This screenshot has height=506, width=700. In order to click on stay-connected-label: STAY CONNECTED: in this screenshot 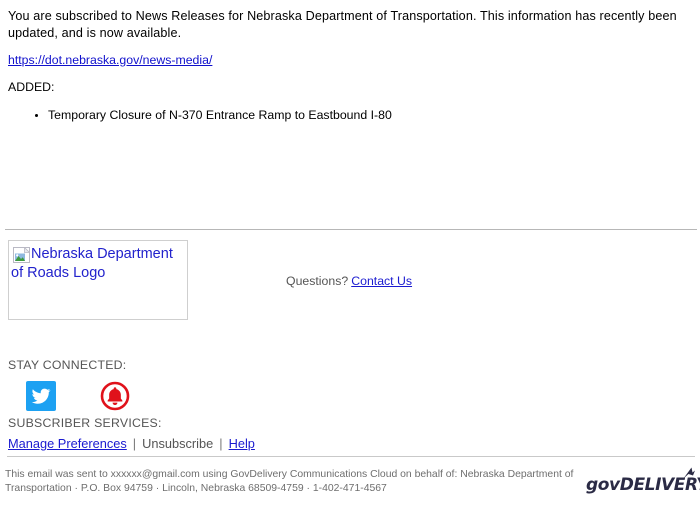, I will do `click(67, 365)`.